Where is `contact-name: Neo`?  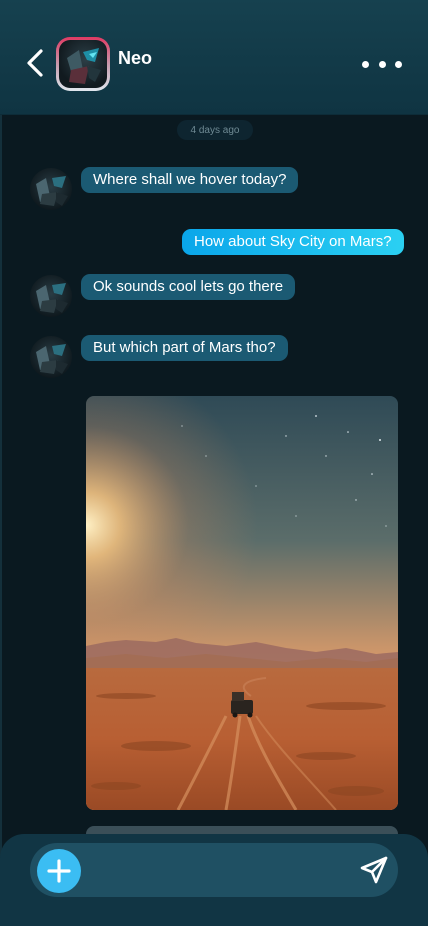 contact-name: Neo is located at coordinates (135, 58).